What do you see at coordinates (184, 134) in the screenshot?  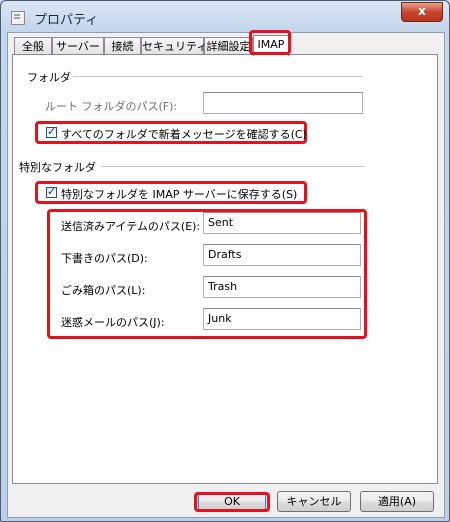 I see `check-new-label: すべてのフォルダで新着メッセージを確認する(C)` at bounding box center [184, 134].